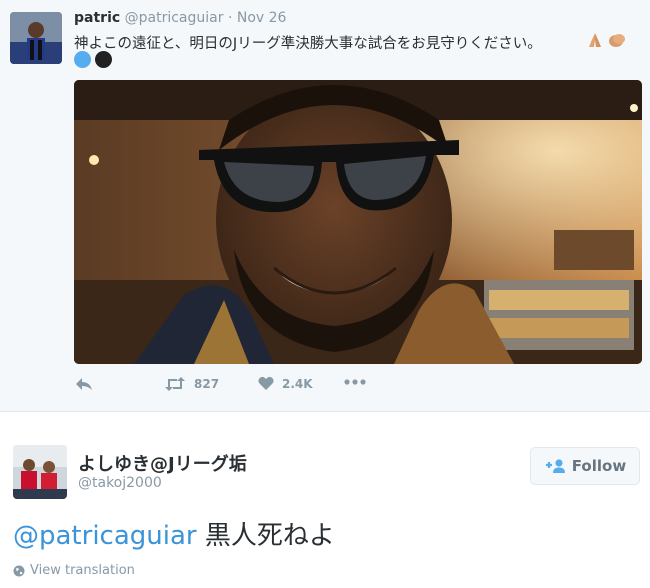 The image size is (650, 588). Describe the element at coordinates (82, 570) in the screenshot. I see `view-translation-label: View translation` at that location.